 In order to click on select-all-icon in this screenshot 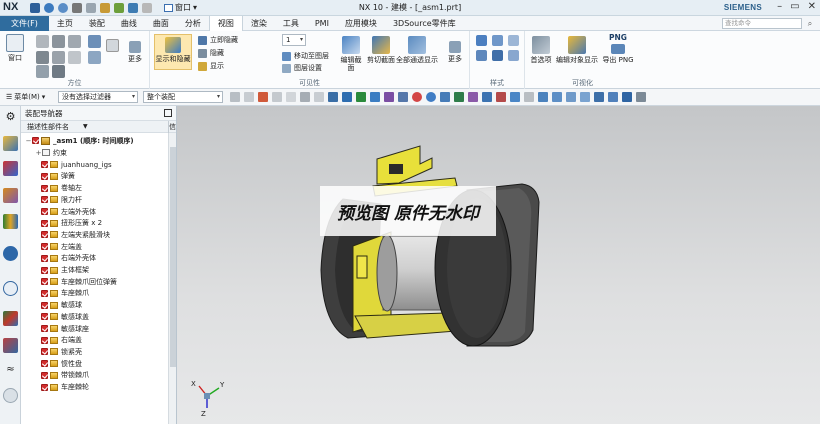, I will do `click(263, 97)`.